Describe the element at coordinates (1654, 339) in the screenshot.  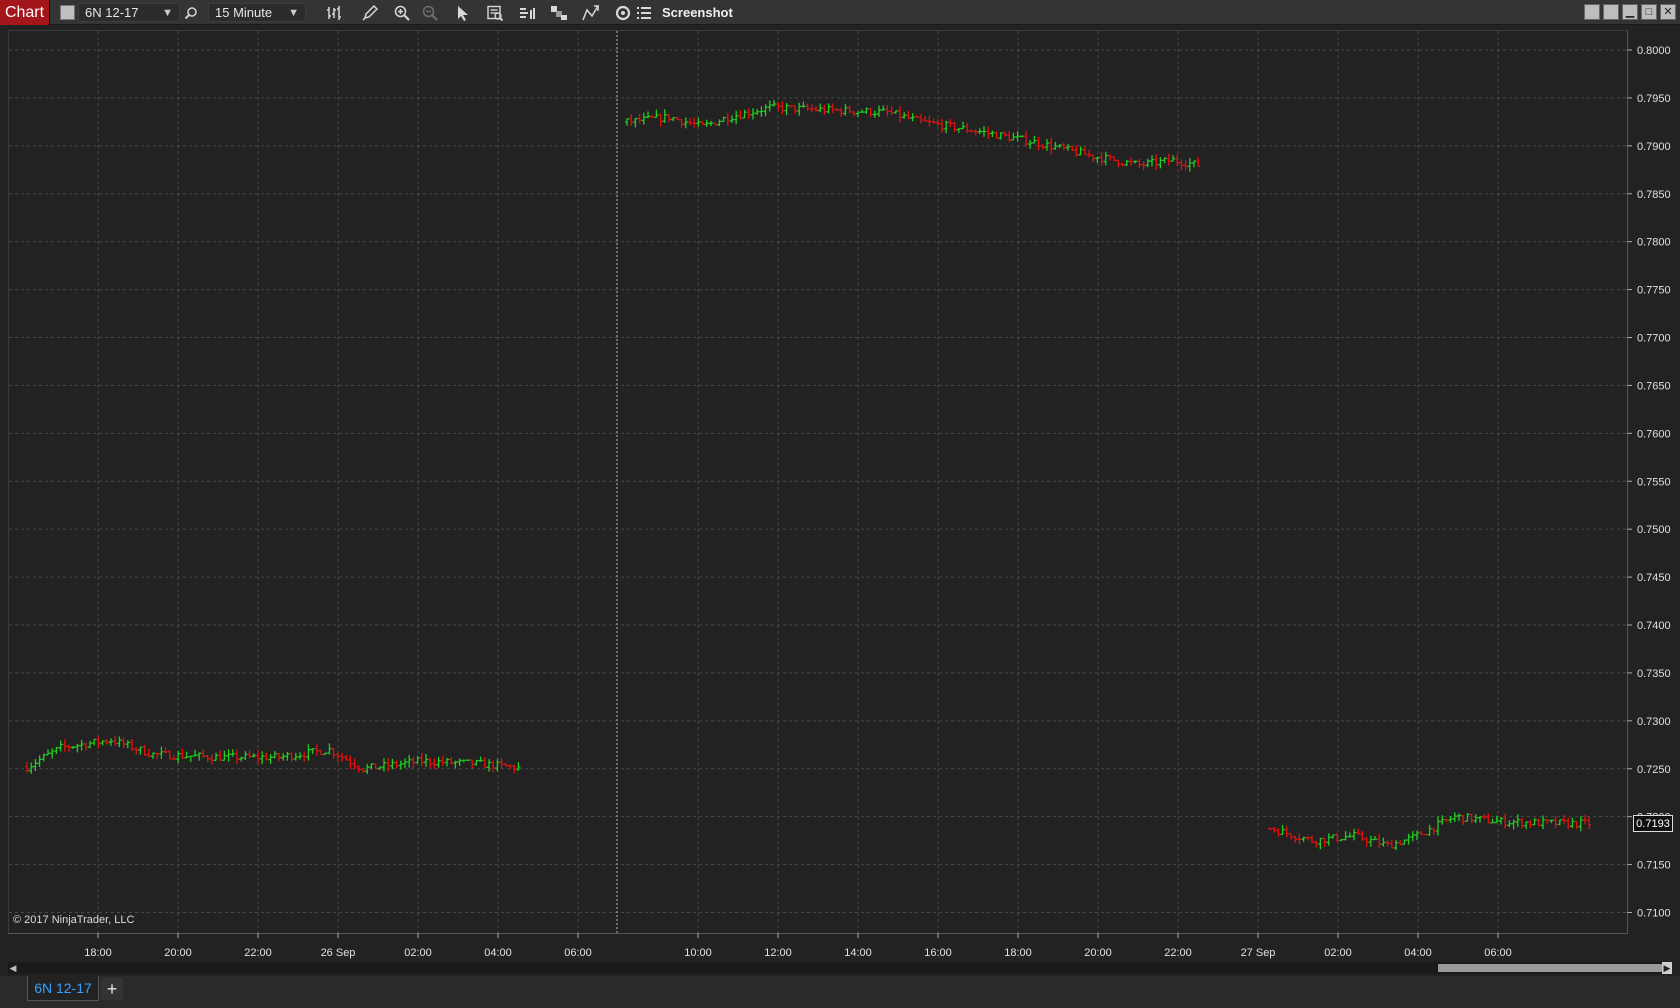
I see `price-tick-label: 0.7700` at that location.